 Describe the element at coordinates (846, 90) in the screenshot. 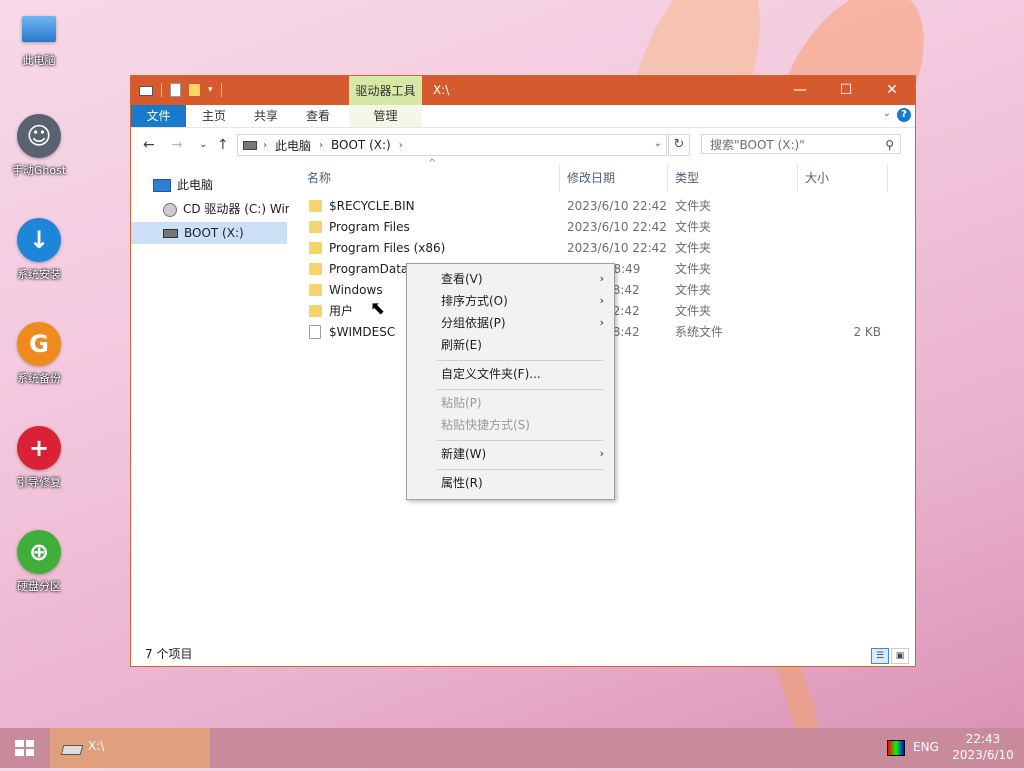

I see `maximize-button: ☐` at that location.